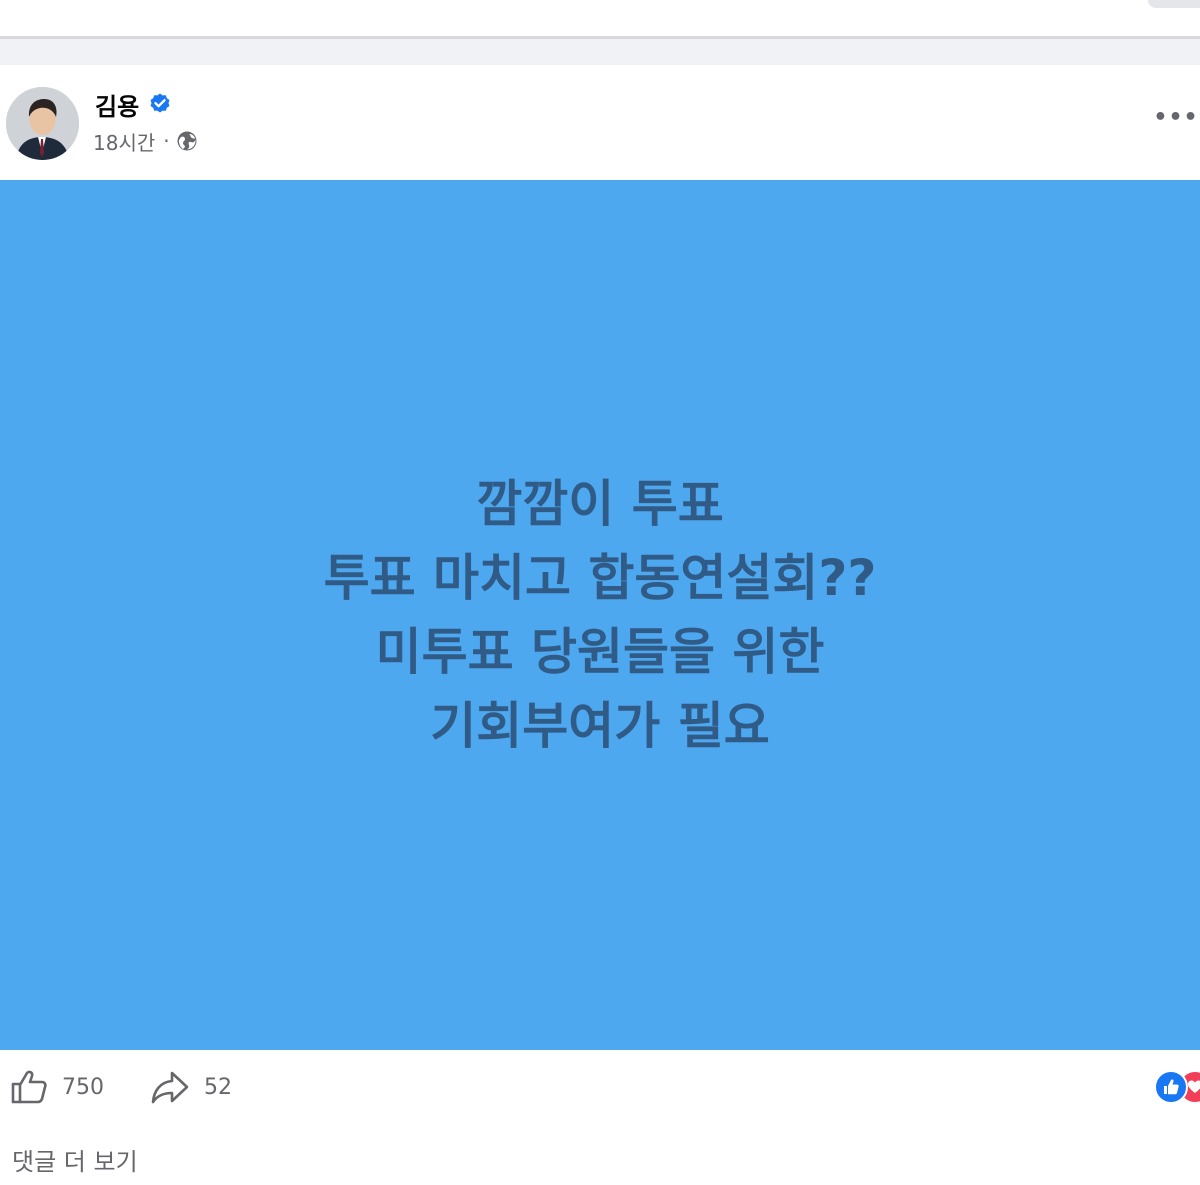 The height and width of the screenshot is (1185, 1200). I want to click on share-arrow-icon, so click(170, 1087).